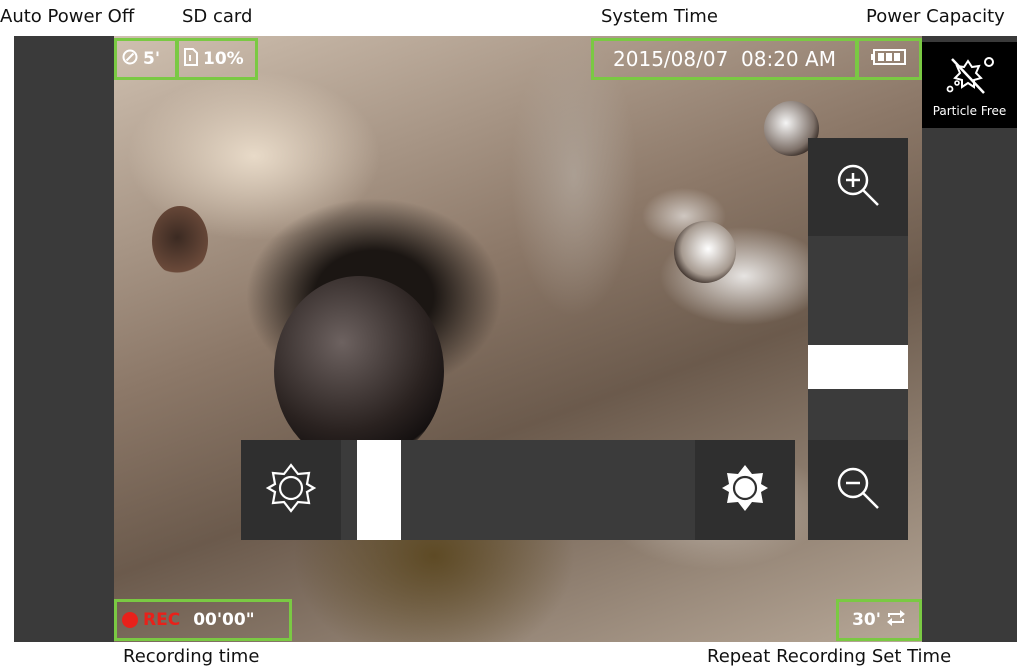 This screenshot has height=671, width=1017. What do you see at coordinates (223, 59) in the screenshot?
I see `sd-card-value: 10%` at bounding box center [223, 59].